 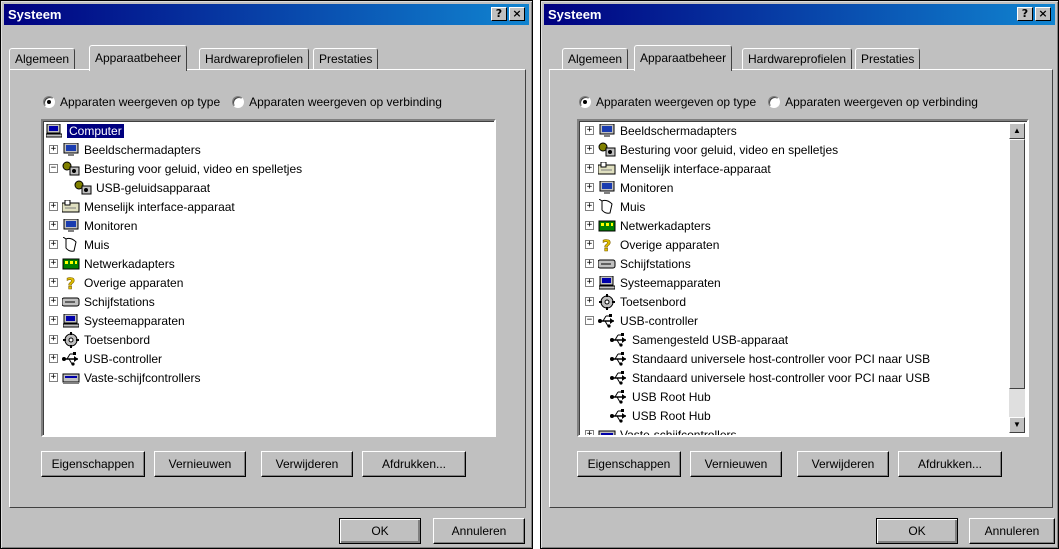 What do you see at coordinates (670, 282) in the screenshot?
I see `tree-node-label: Systeemapparaten` at bounding box center [670, 282].